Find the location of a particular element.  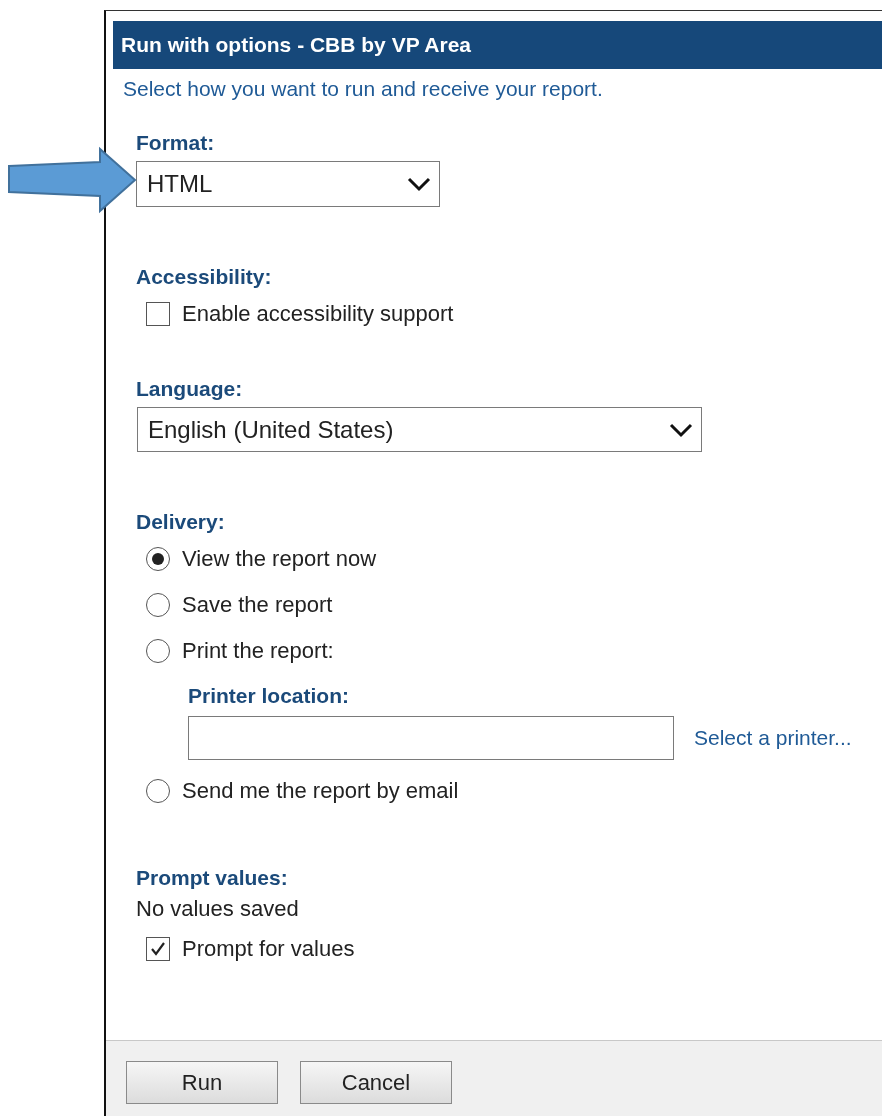

option-label: View the report now is located at coordinates (279, 559).